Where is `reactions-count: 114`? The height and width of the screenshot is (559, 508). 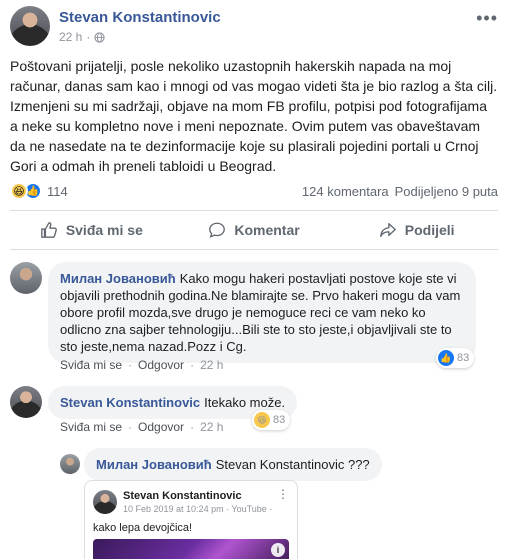
reactions-count: 114 is located at coordinates (57, 191).